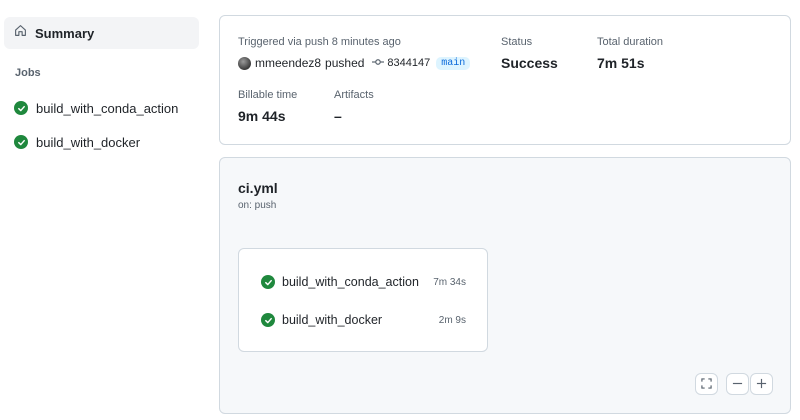 The height and width of the screenshot is (420, 800). What do you see at coordinates (529, 63) in the screenshot?
I see `status-value: Success` at bounding box center [529, 63].